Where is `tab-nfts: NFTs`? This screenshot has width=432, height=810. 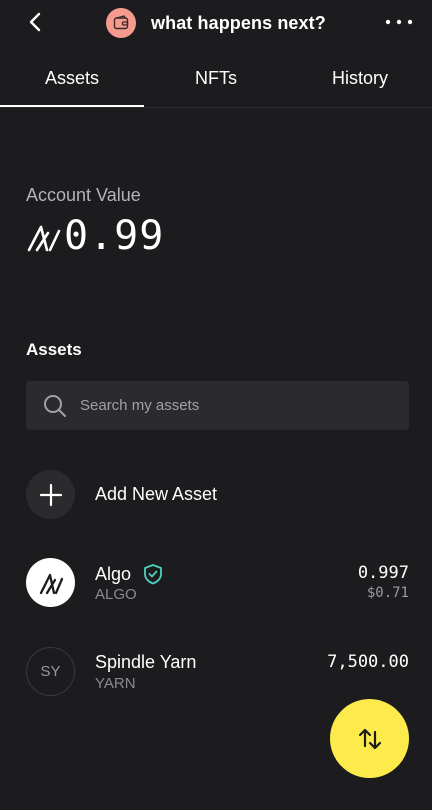
tab-nfts: NFTs is located at coordinates (216, 82).